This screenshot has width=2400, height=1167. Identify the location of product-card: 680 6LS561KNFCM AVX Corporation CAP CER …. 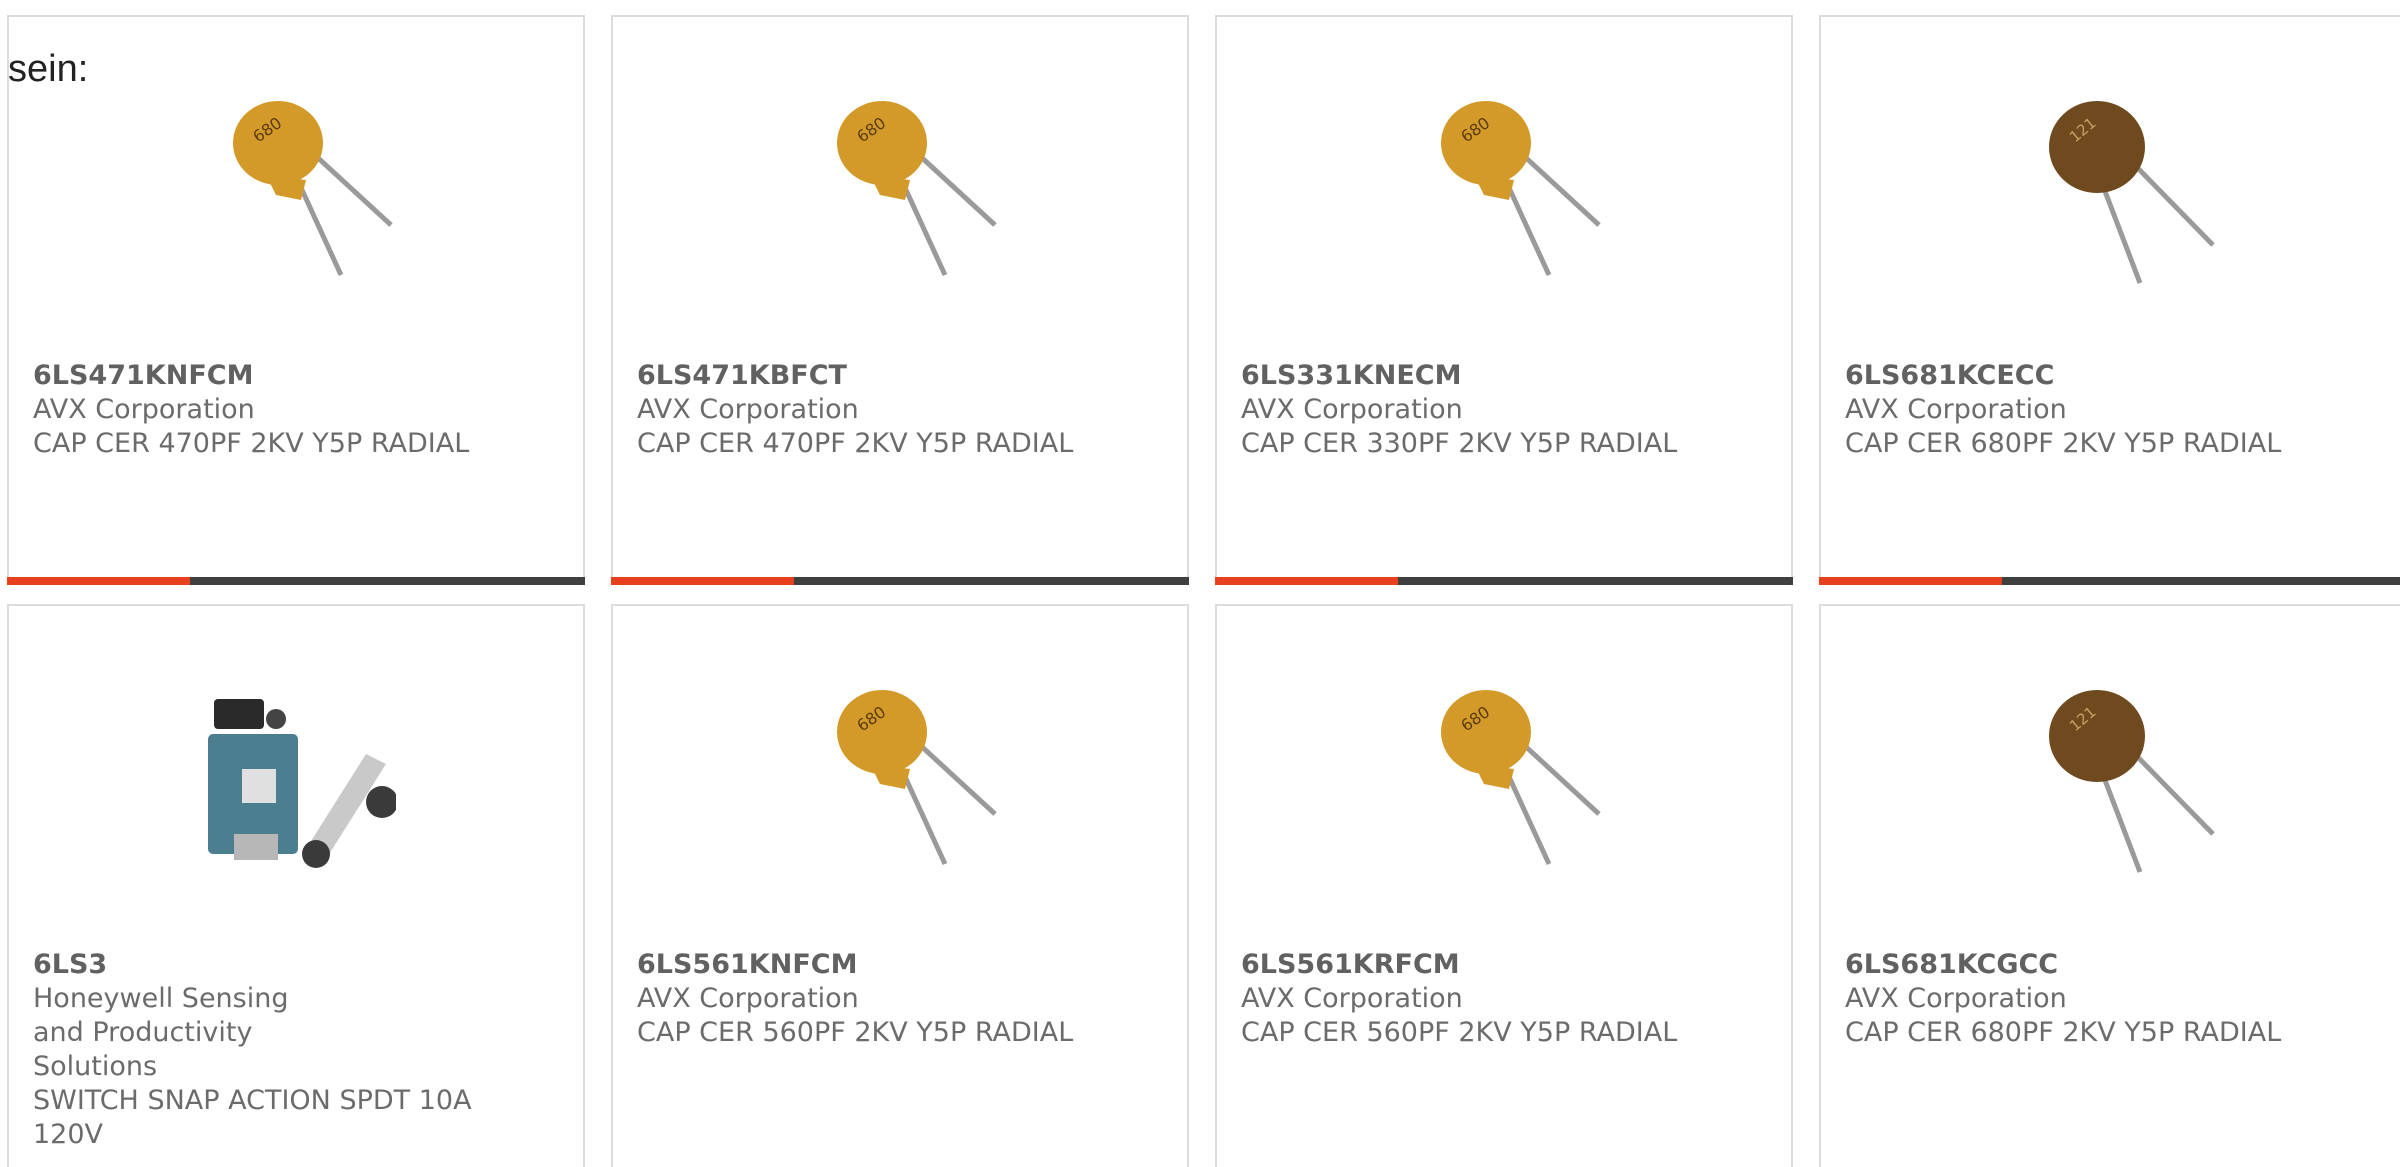
(900, 885).